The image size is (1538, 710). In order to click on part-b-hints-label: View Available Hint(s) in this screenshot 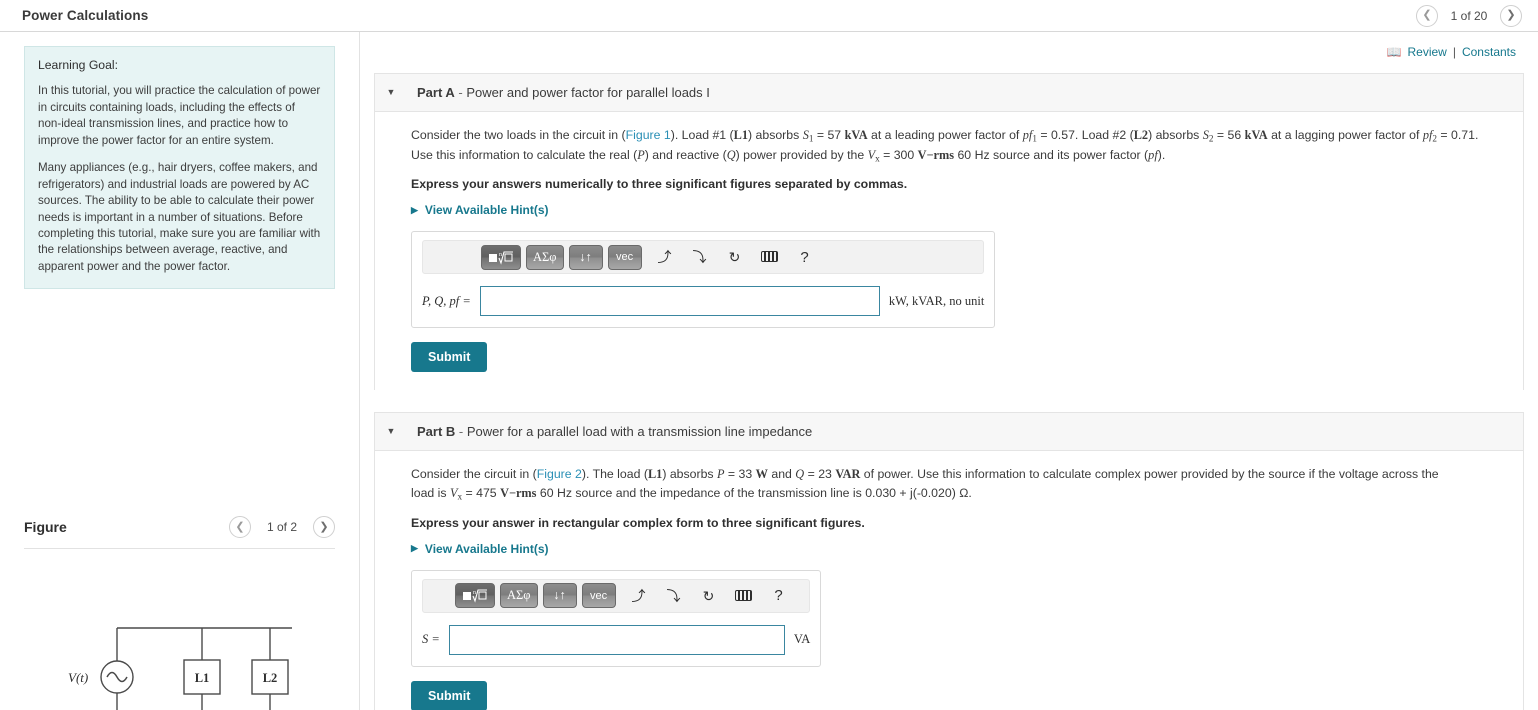, I will do `click(486, 548)`.